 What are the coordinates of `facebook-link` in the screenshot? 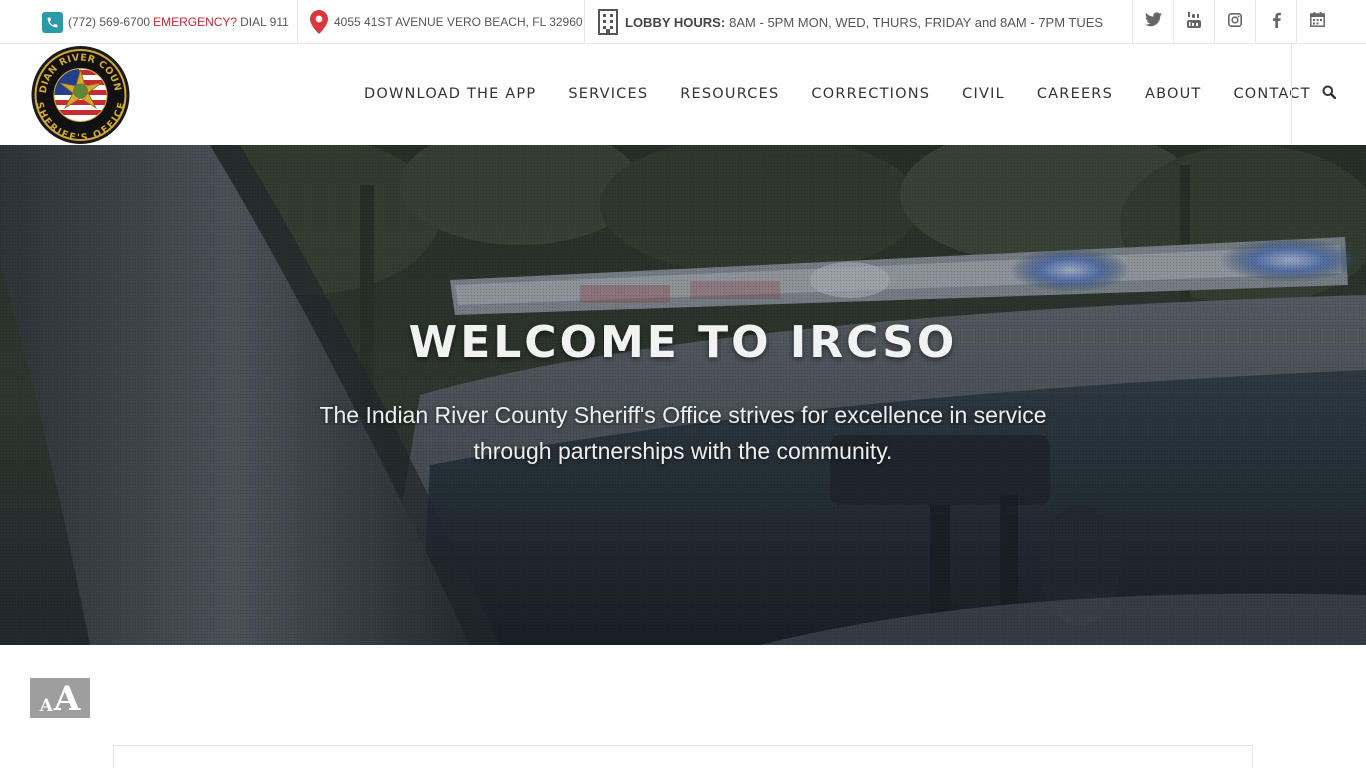 It's located at (1275, 22).